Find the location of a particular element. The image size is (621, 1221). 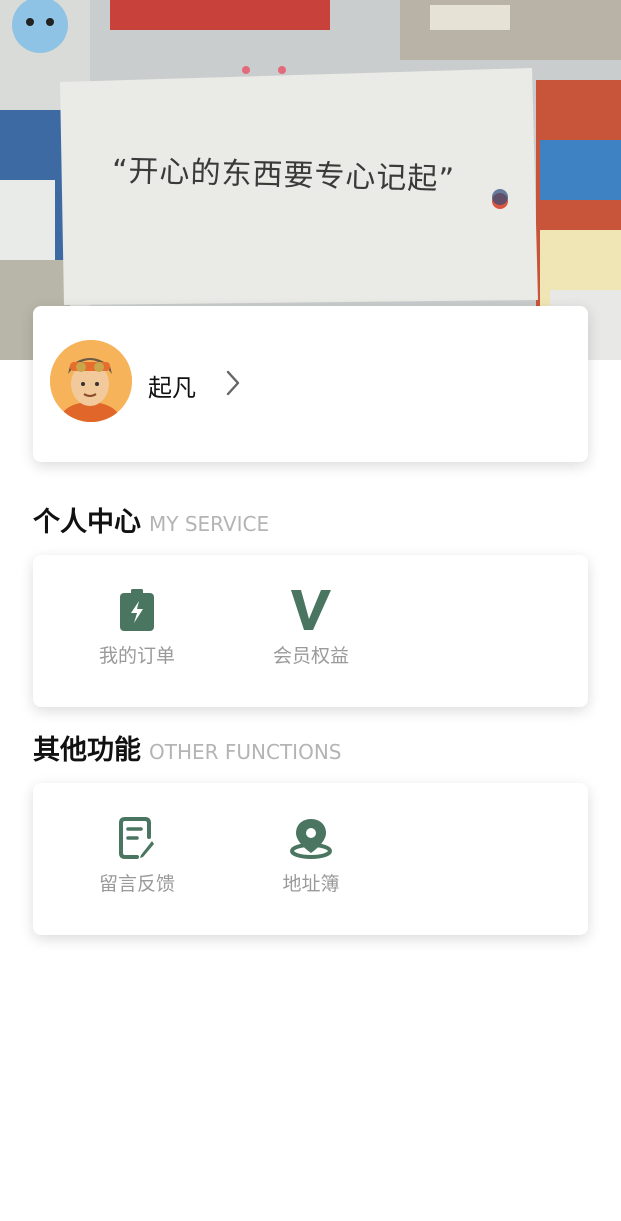

grid-item-label: 地址簿 is located at coordinates (311, 884).